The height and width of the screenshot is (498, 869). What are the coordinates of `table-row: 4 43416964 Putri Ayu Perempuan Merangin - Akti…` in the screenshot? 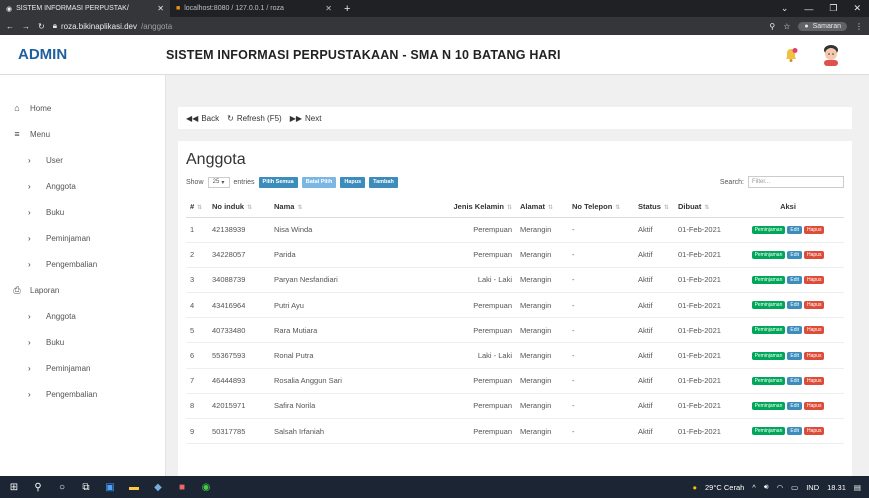 It's located at (515, 305).